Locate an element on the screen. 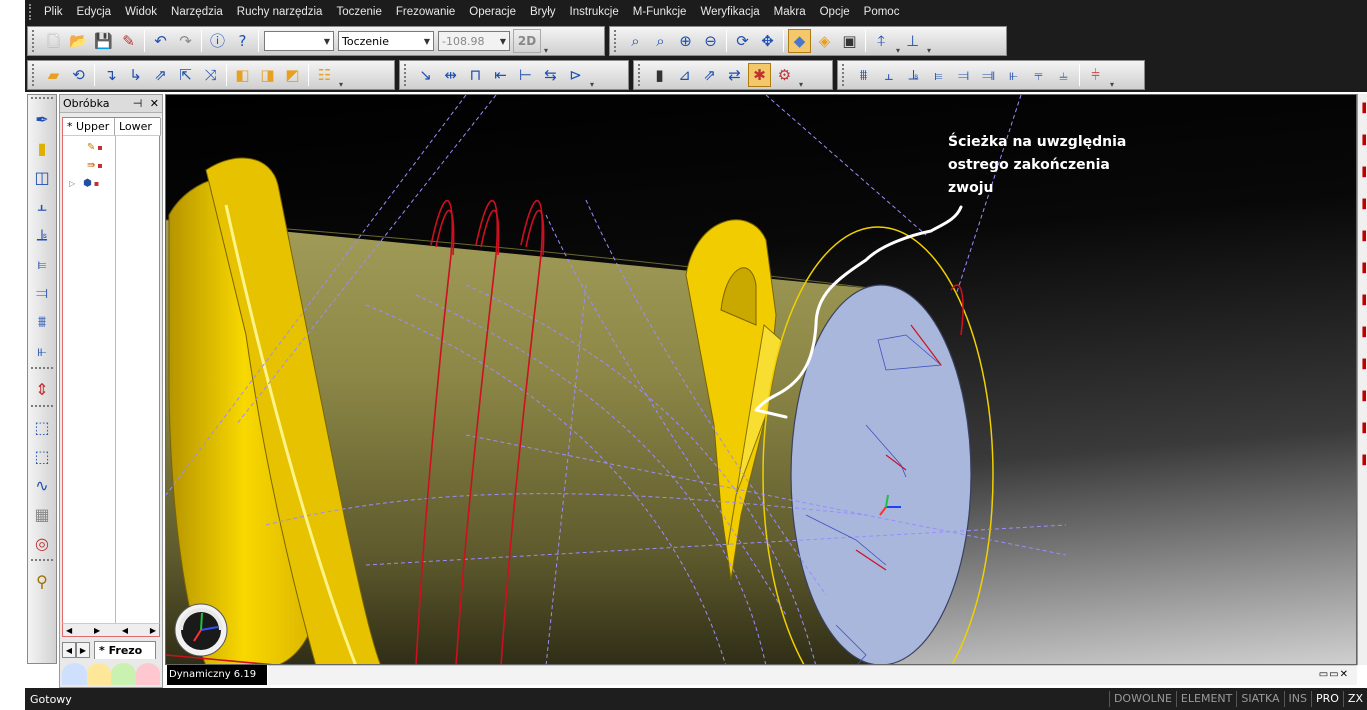  cutoff-button: ⊳ is located at coordinates (575, 75).